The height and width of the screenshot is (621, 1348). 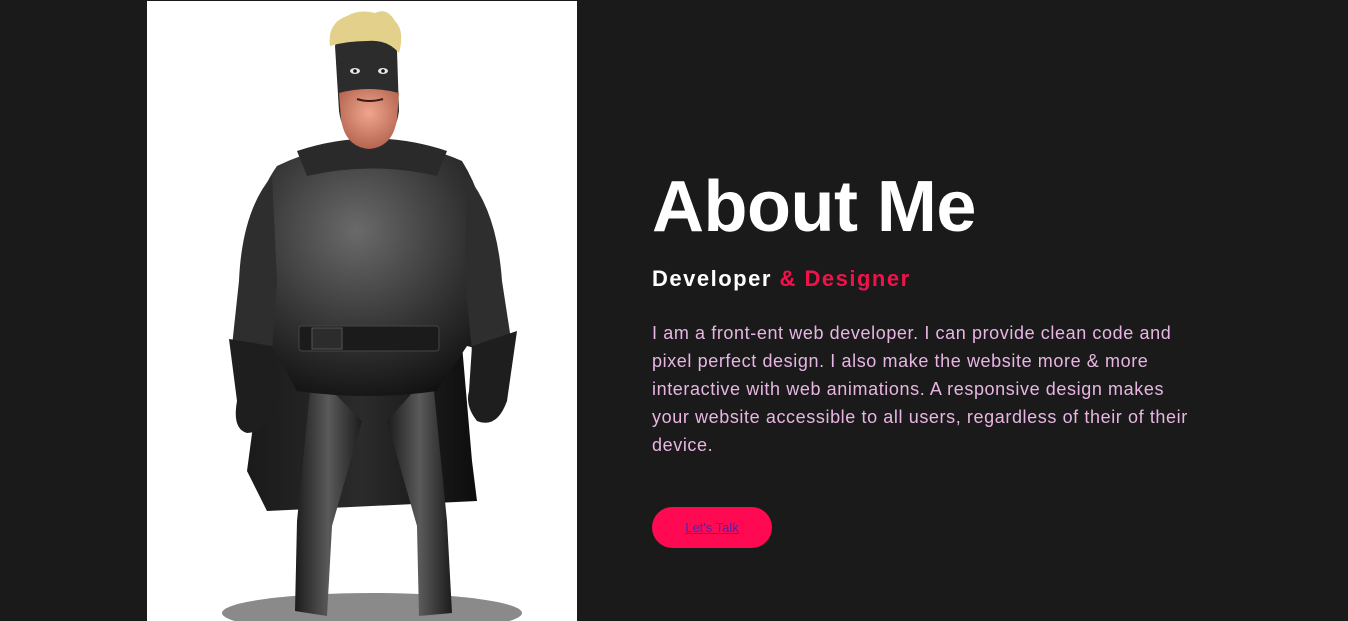 I want to click on lets-talk-button: Let's Talk, so click(x=712, y=527).